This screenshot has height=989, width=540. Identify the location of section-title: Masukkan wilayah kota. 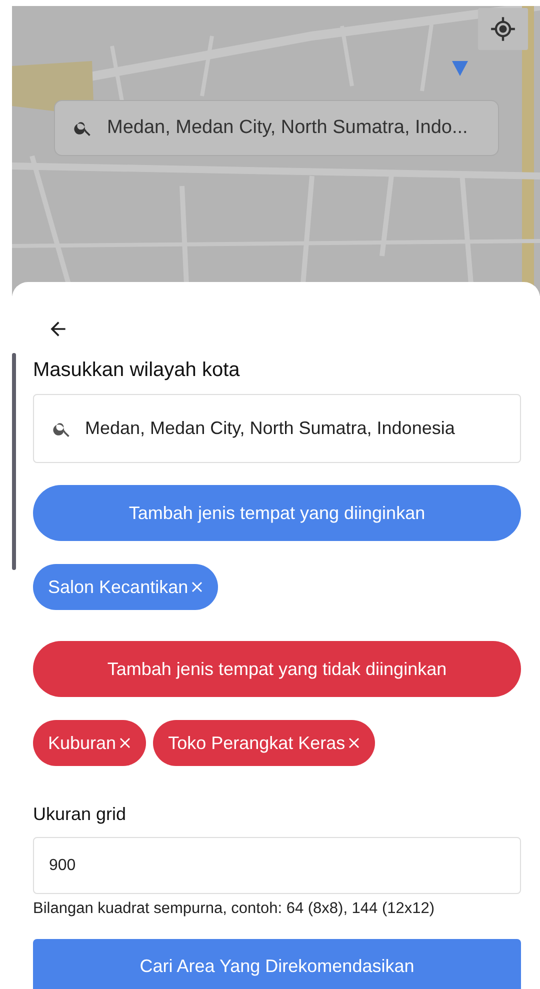
(137, 370).